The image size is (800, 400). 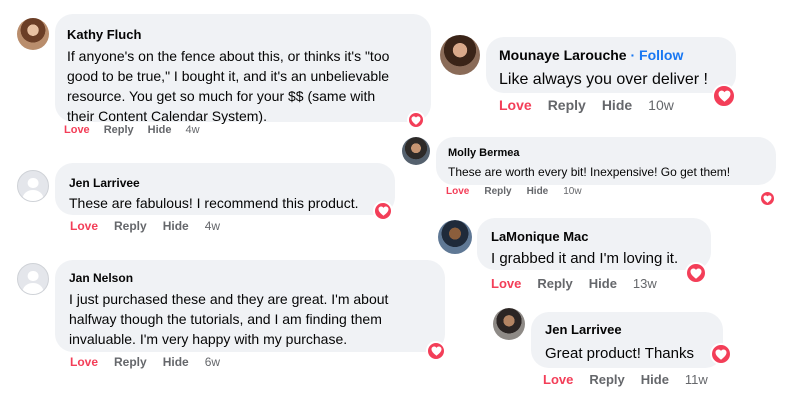 What do you see at coordinates (633, 377) in the screenshot?
I see `comment-actions: Love Reply Hide 11w` at bounding box center [633, 377].